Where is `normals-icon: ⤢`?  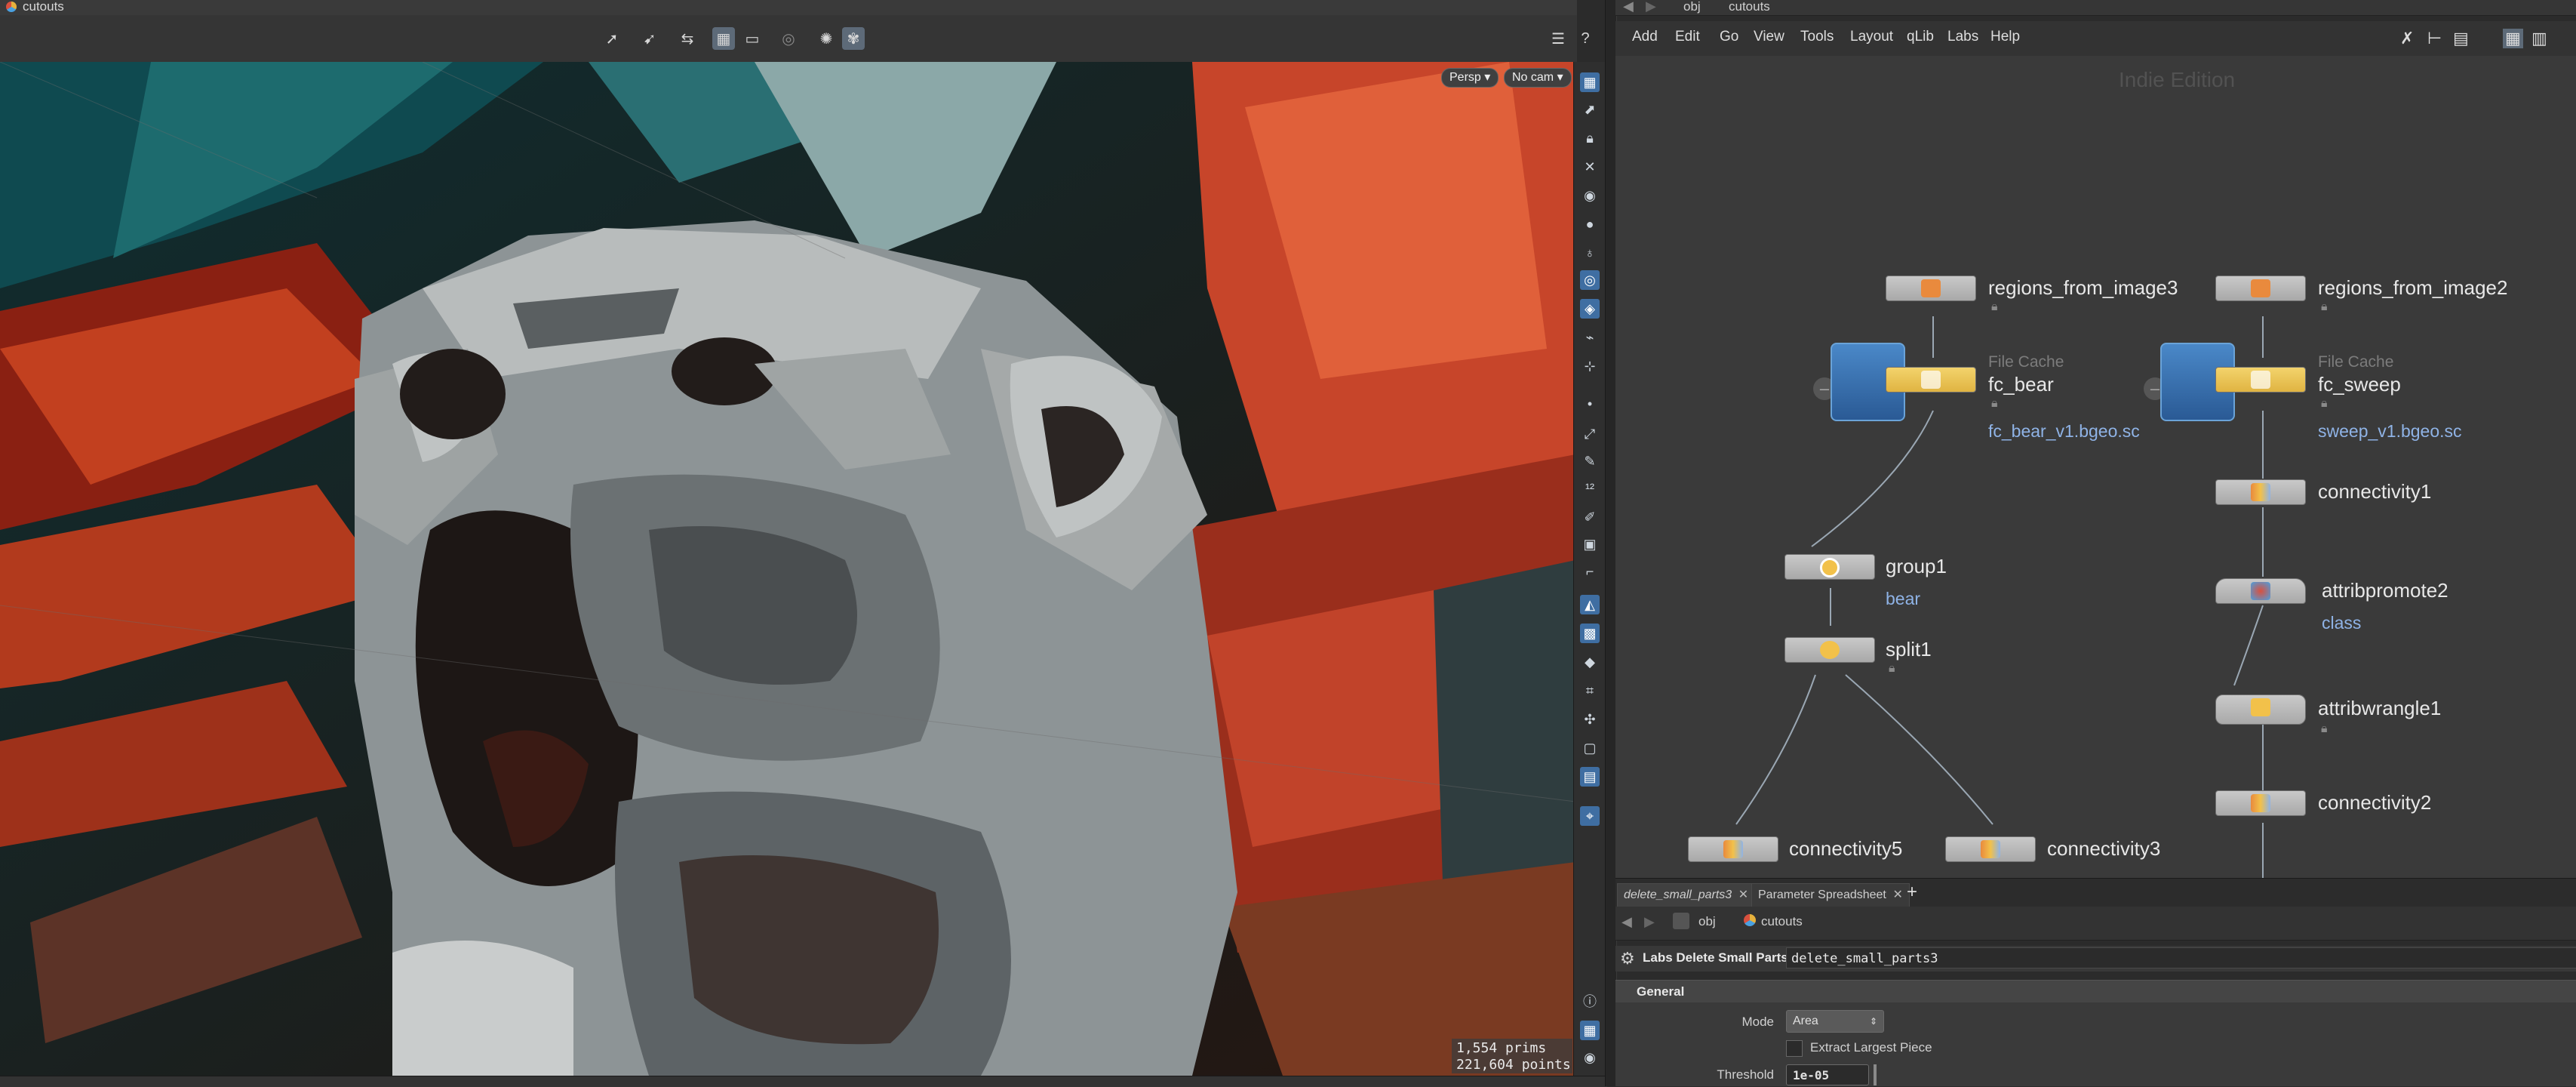
normals-icon: ⤢ is located at coordinates (1590, 434).